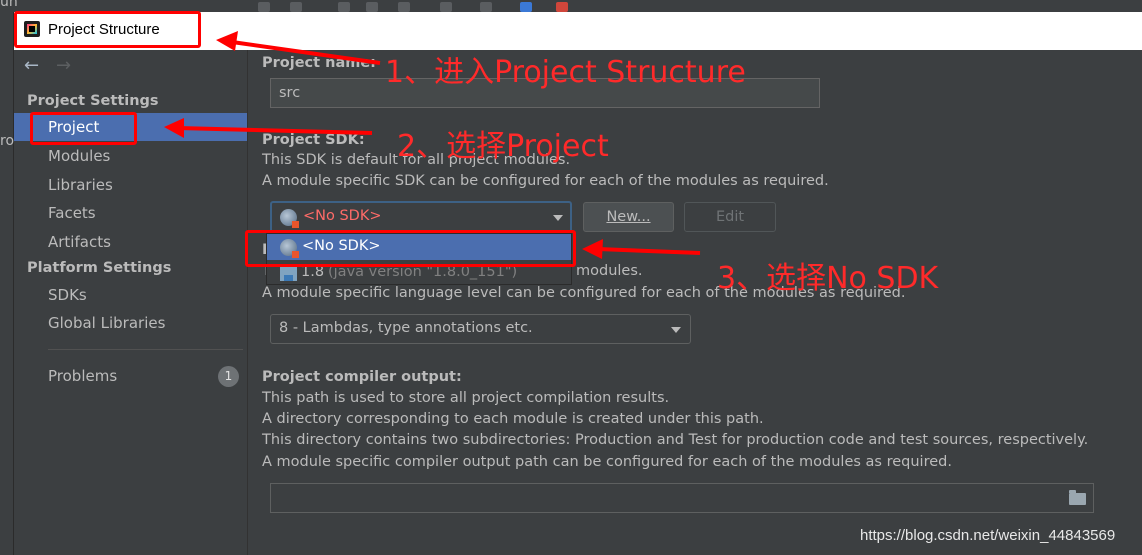 The height and width of the screenshot is (555, 1142). Describe the element at coordinates (313, 140) in the screenshot. I see `project-sdk-label: Project SDK:` at that location.